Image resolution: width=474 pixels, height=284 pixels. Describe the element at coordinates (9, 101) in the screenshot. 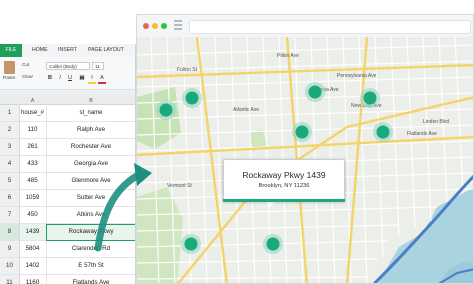

I see `corner-cell` at that location.